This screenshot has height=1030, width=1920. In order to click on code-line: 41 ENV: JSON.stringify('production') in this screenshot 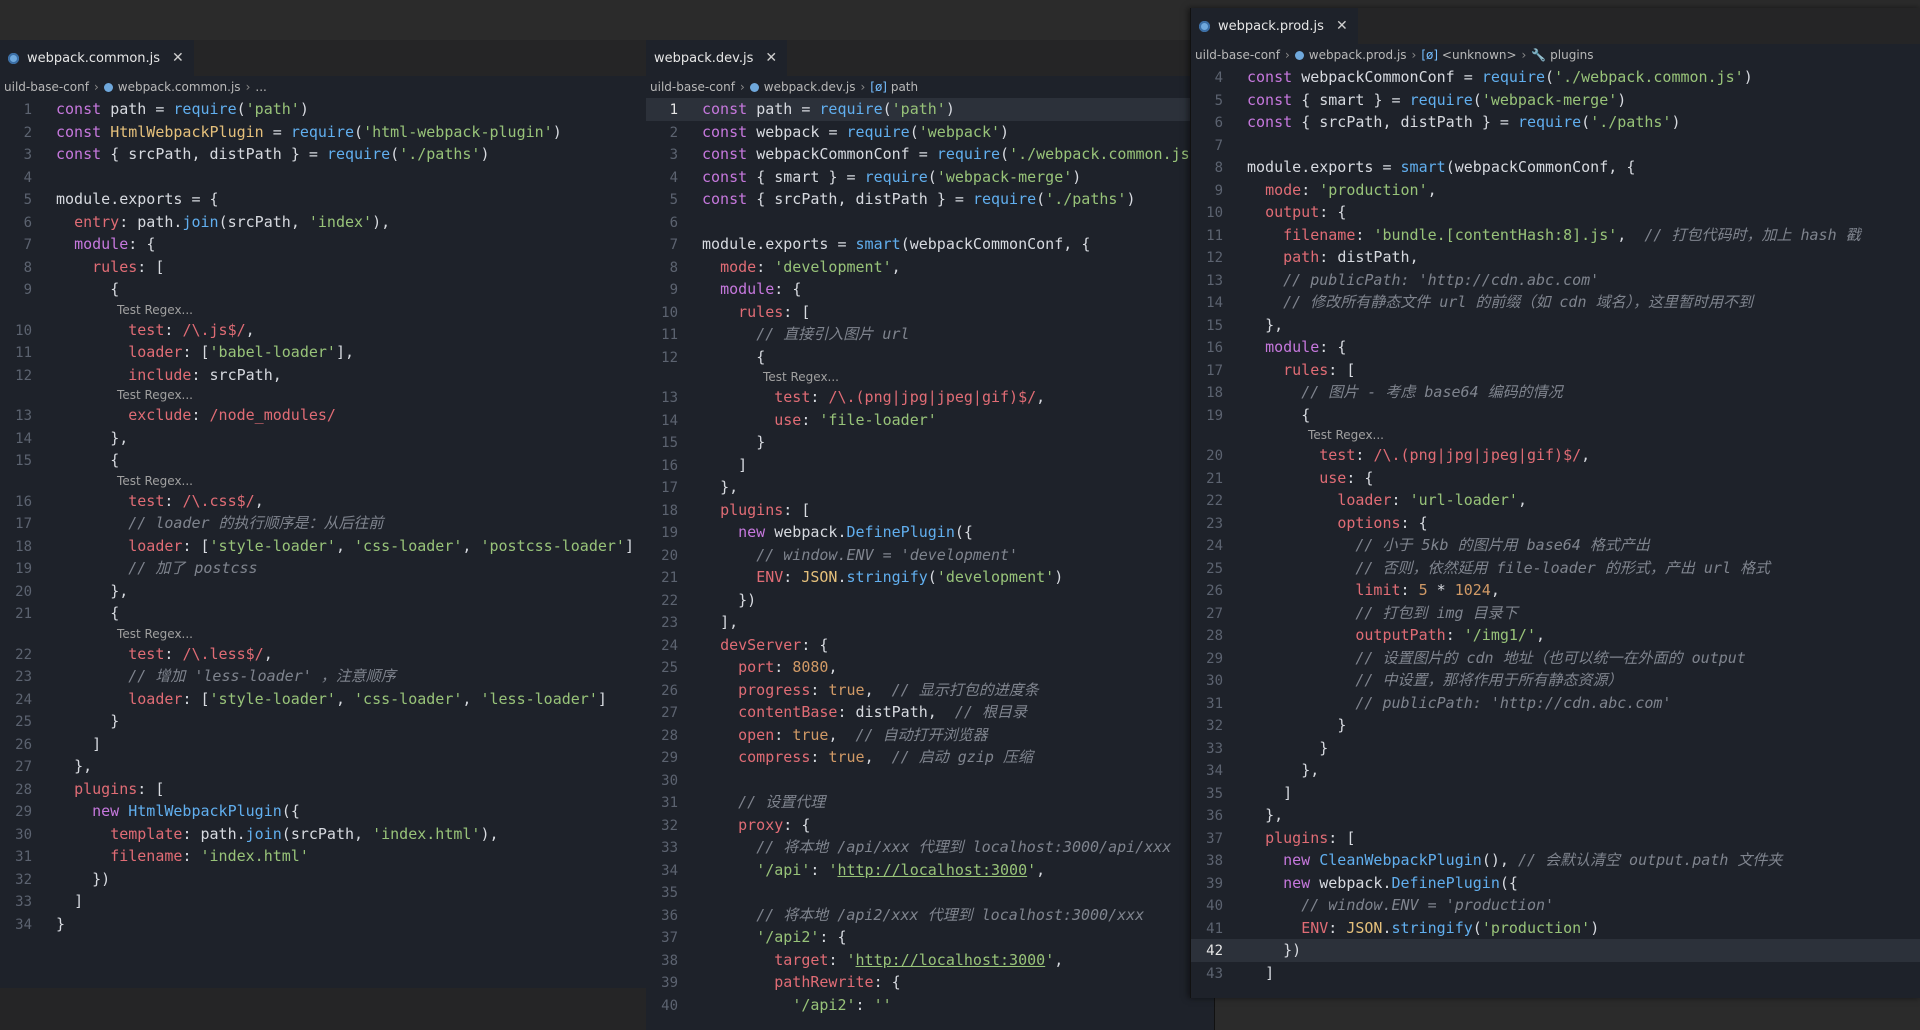, I will do `click(1555, 928)`.